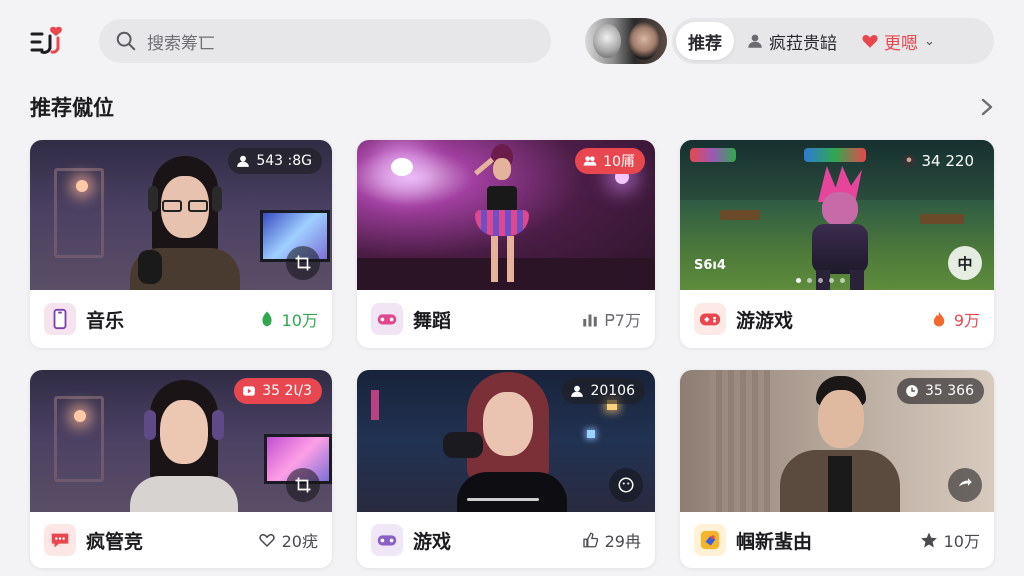 This screenshot has width=1024, height=576. I want to click on viewer-badge: 20106, so click(603, 391).